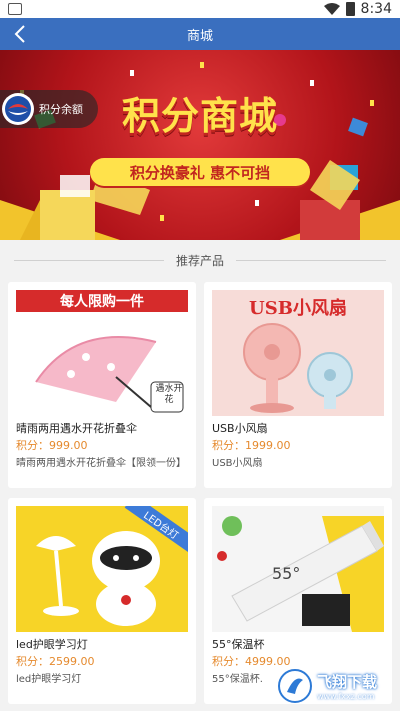  What do you see at coordinates (298, 368) in the screenshot?
I see `fan-illustration` at bounding box center [298, 368].